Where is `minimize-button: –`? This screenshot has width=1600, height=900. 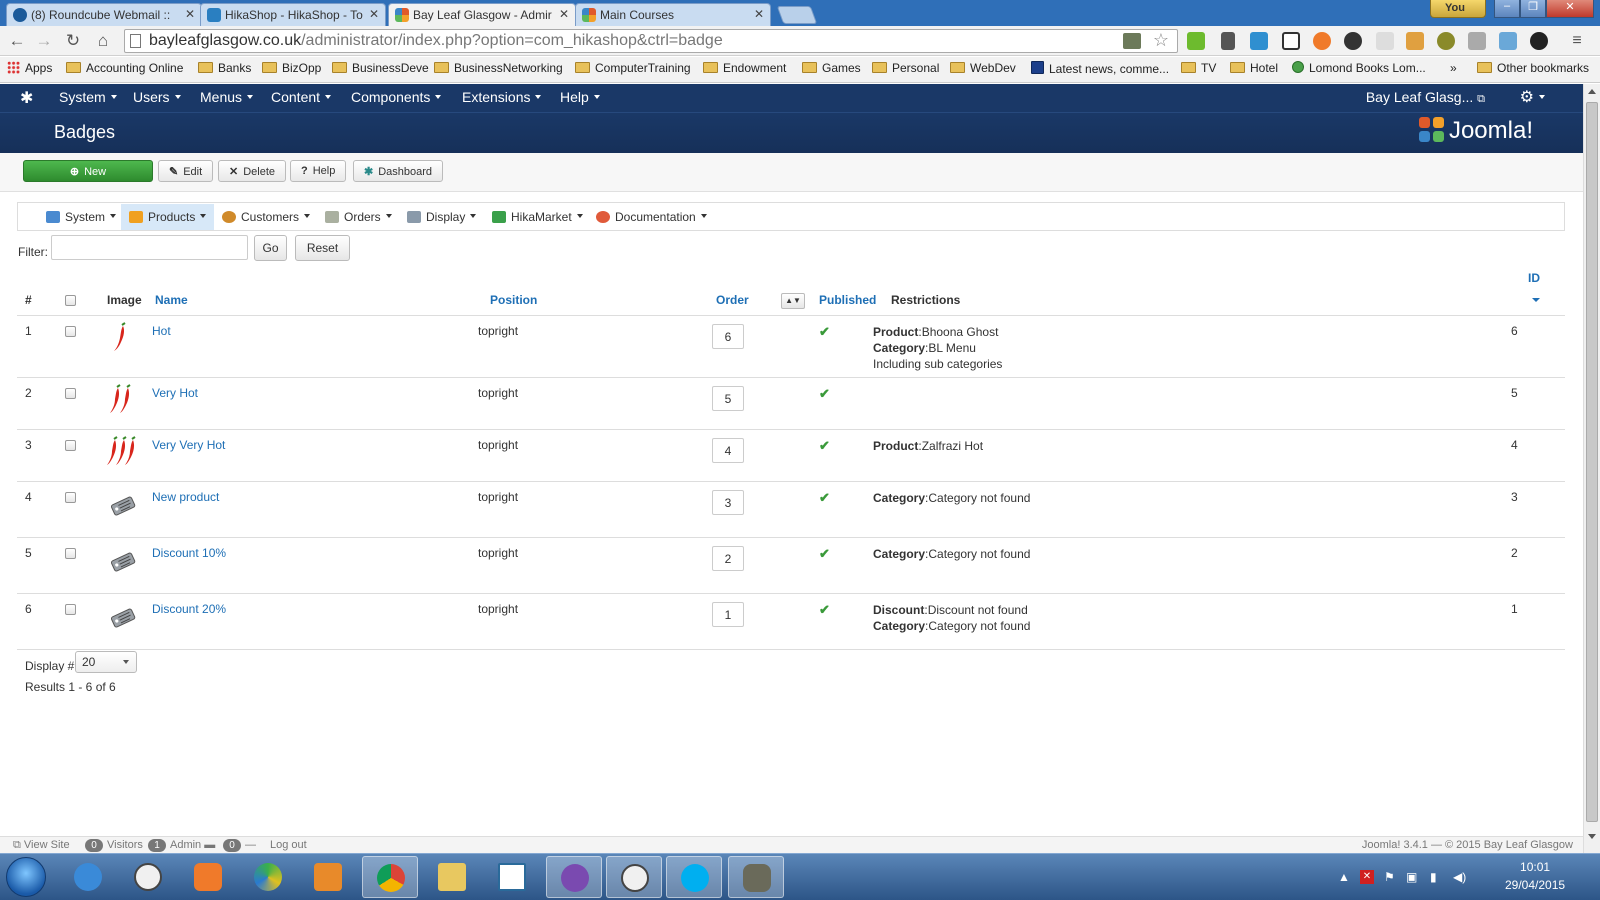
minimize-button: – is located at coordinates (1507, 9).